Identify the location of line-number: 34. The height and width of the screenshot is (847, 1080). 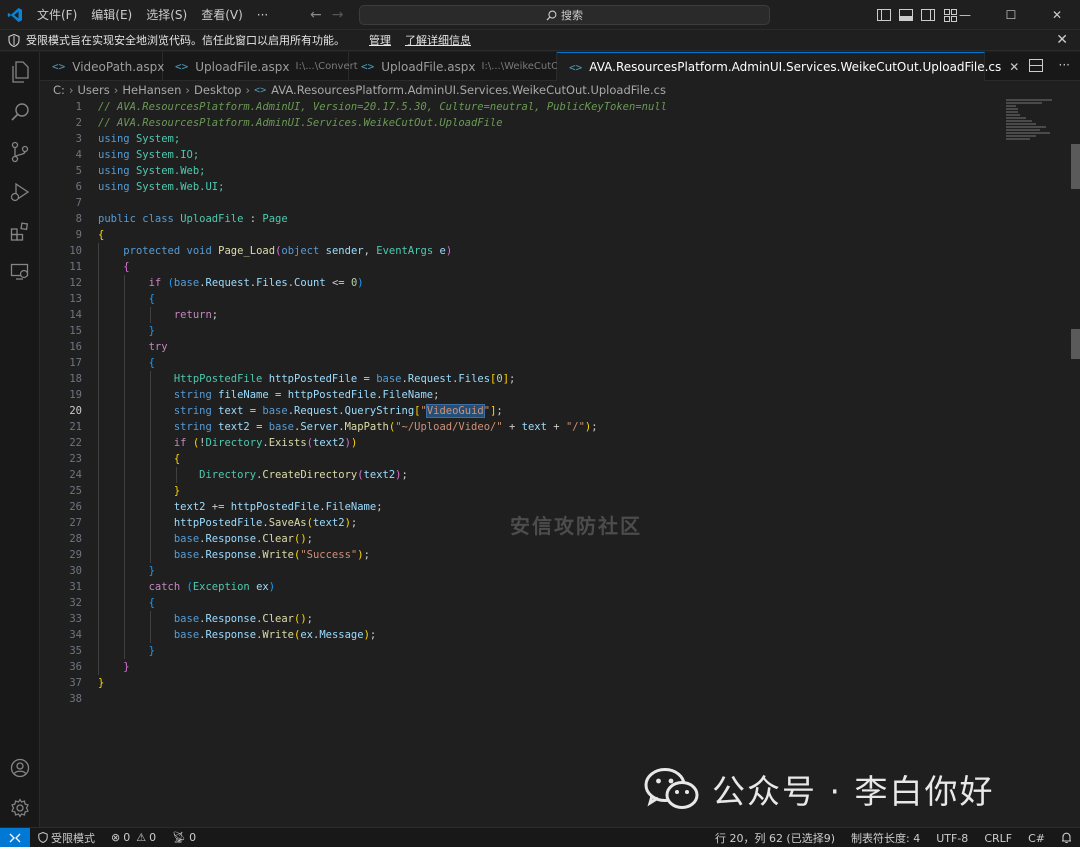
(75, 635).